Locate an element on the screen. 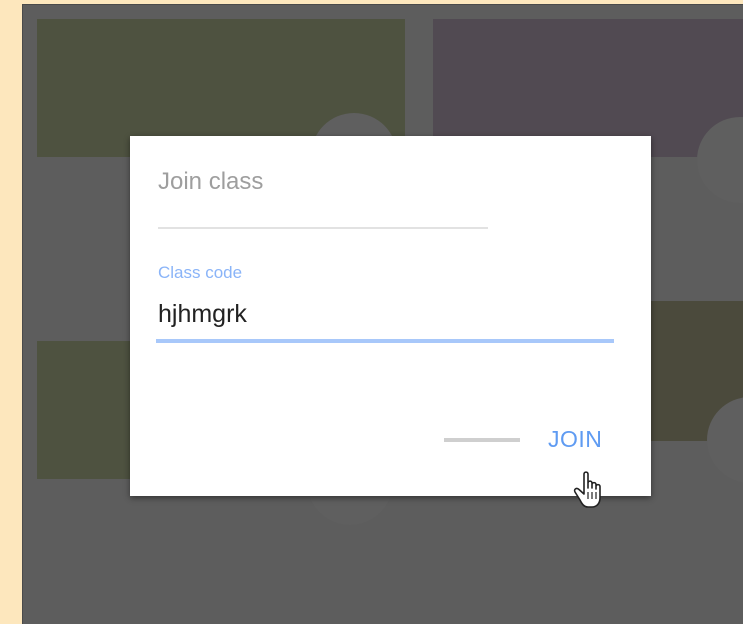 The width and height of the screenshot is (743, 624). class-code-underline is located at coordinates (385, 341).